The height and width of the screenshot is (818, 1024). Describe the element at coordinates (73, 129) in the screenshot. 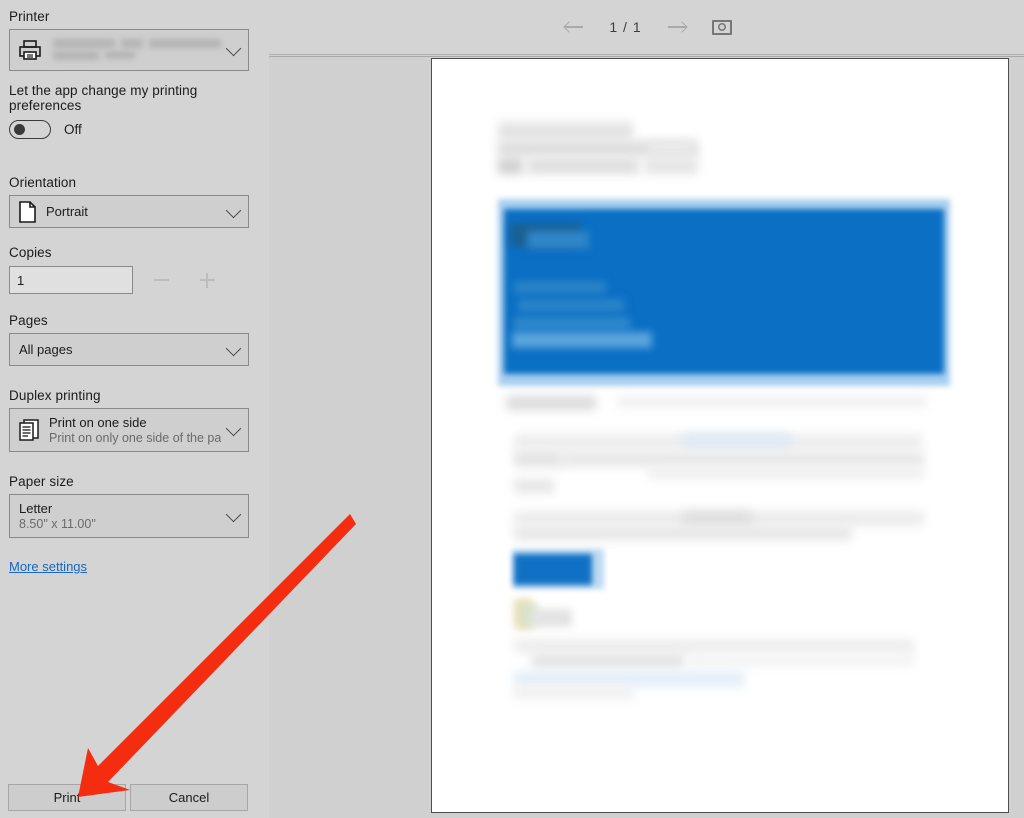

I see `app-preference-toggle-state: Off` at that location.